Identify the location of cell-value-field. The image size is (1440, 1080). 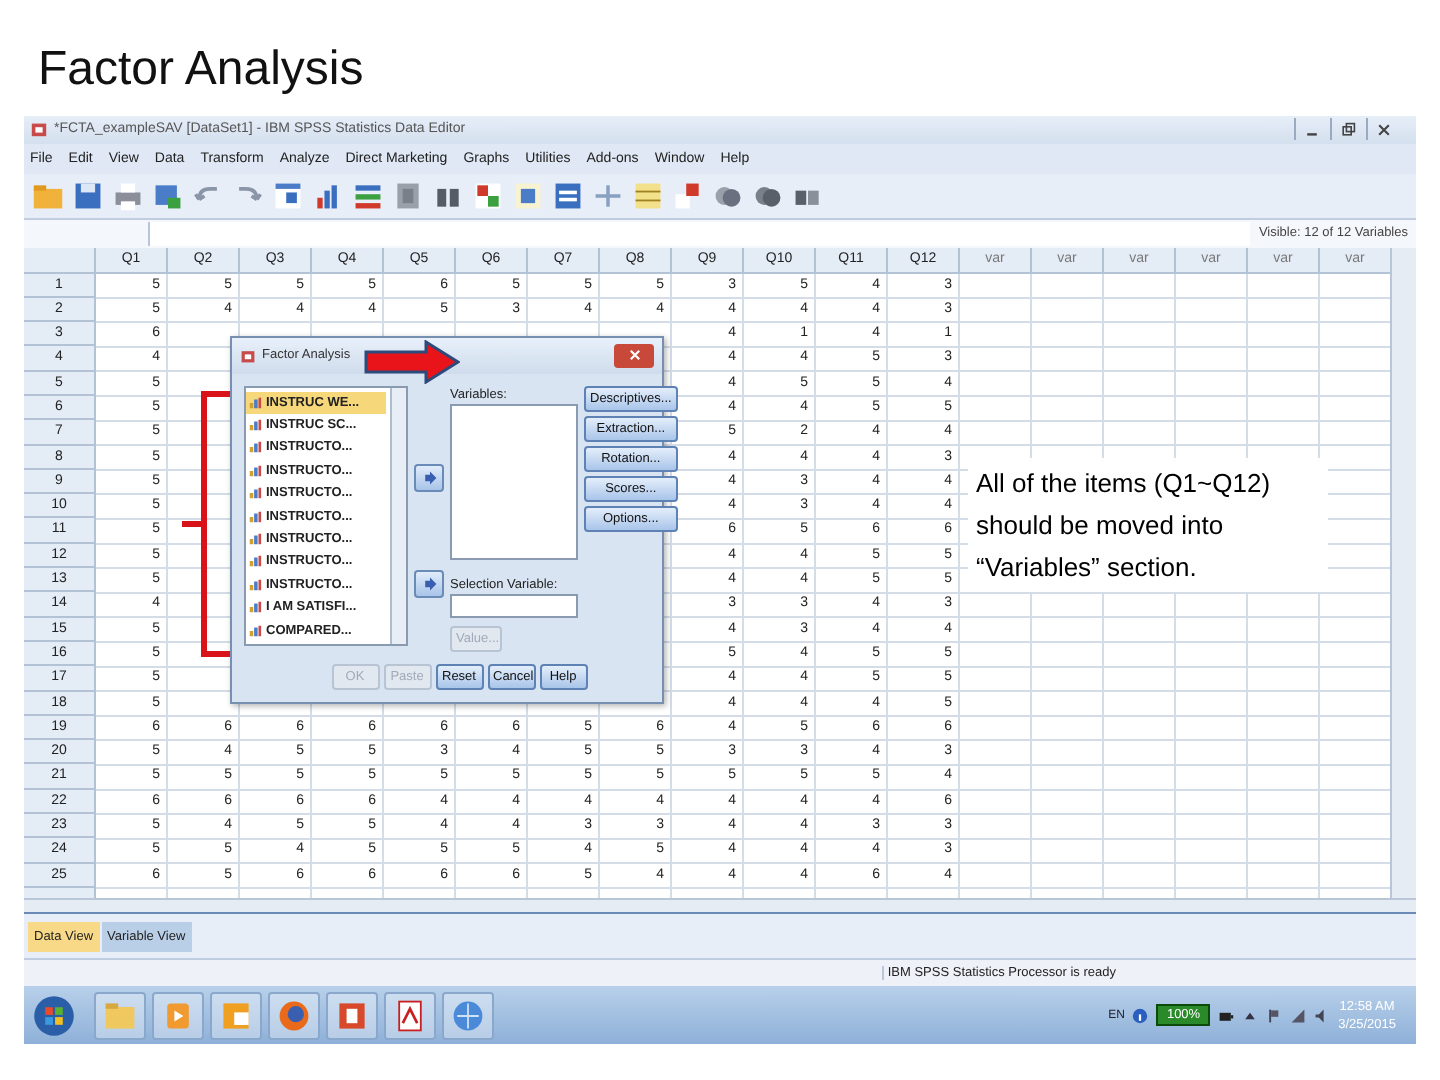
(700, 233).